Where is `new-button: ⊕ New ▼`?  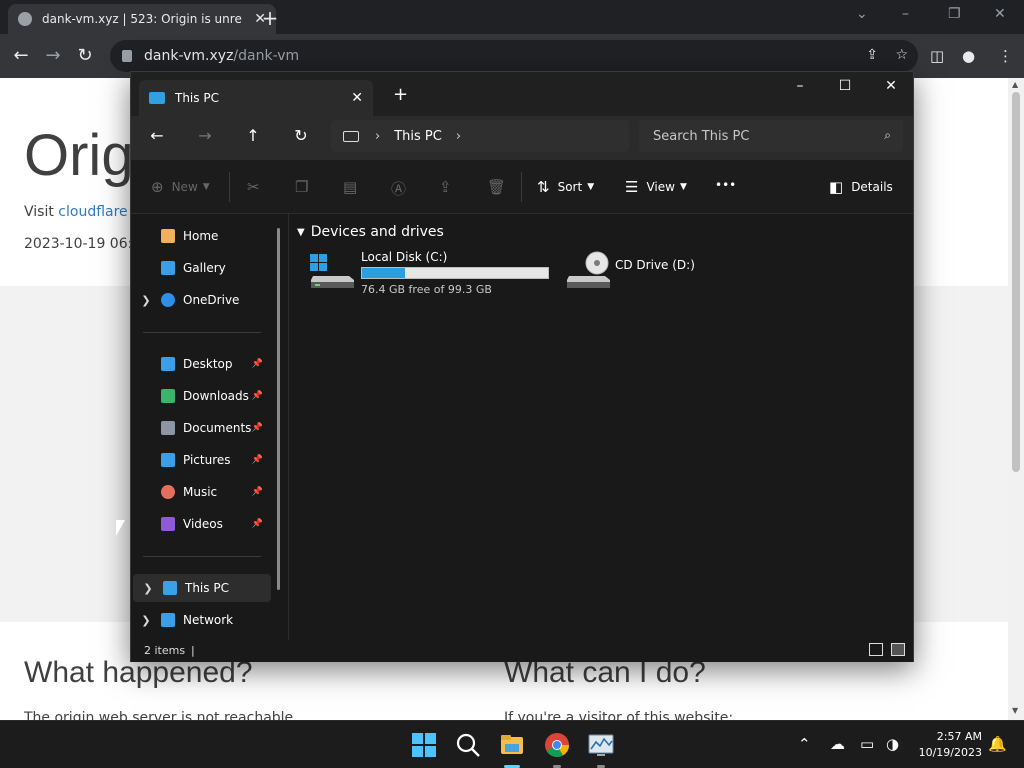 new-button: ⊕ New ▼ is located at coordinates (180, 187).